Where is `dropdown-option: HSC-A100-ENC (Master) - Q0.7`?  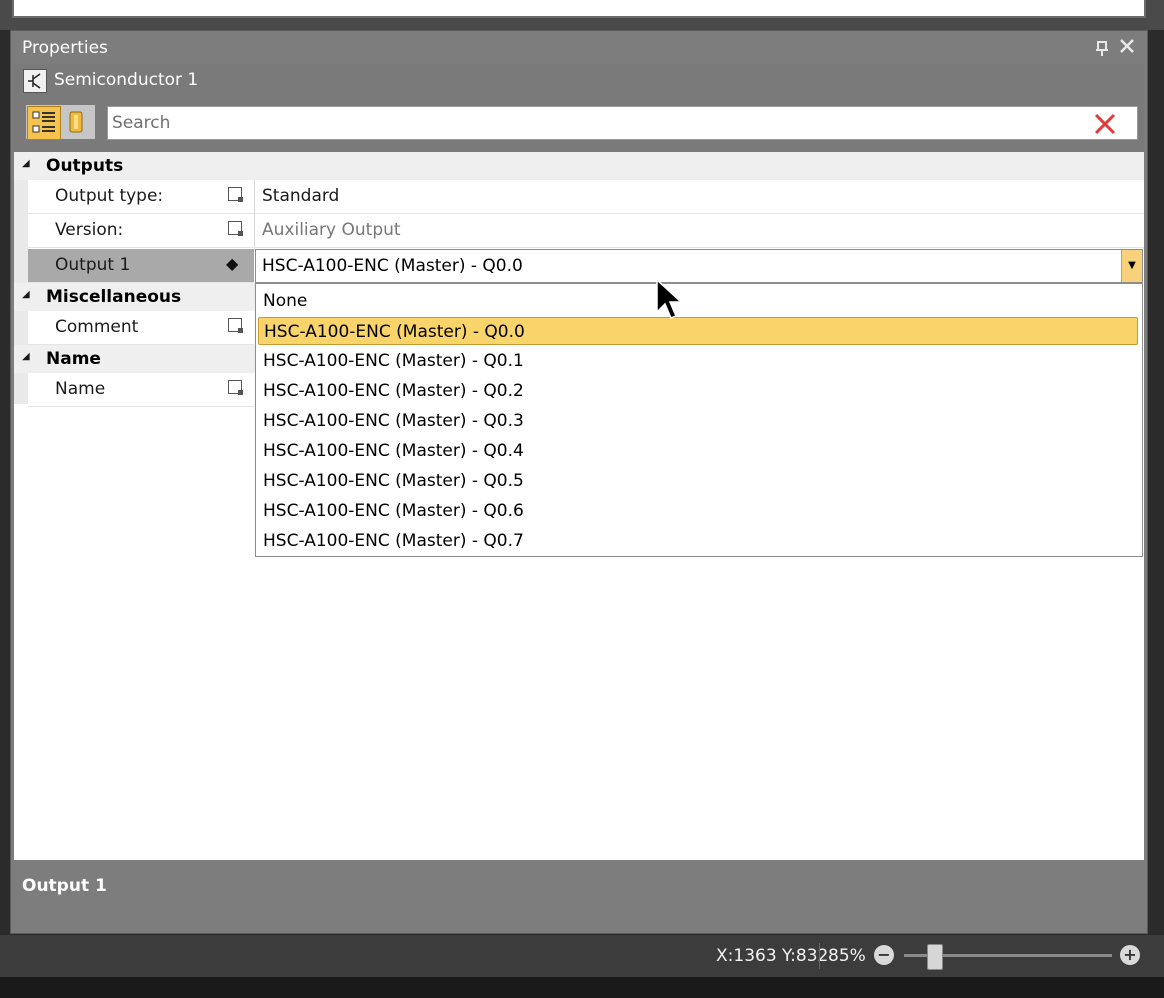
dropdown-option: HSC-A100-ENC (Master) - Q0.7 is located at coordinates (698, 541).